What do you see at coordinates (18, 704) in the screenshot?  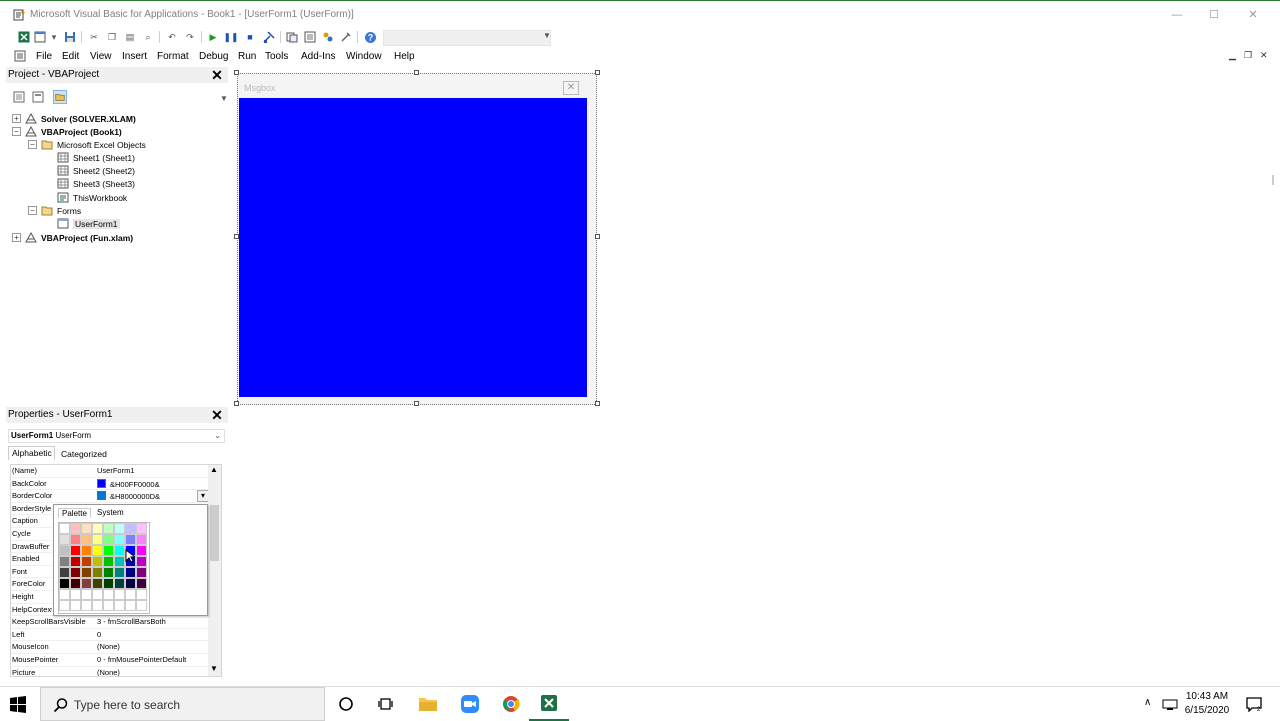 I see `windows-start-icon` at bounding box center [18, 704].